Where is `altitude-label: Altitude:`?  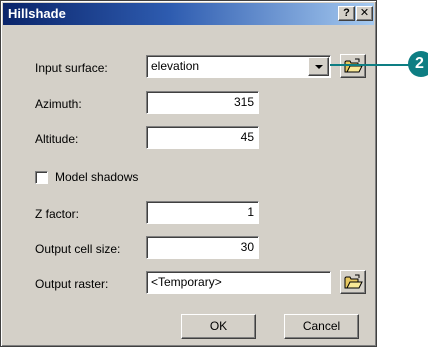
altitude-label: Altitude: is located at coordinates (57, 139).